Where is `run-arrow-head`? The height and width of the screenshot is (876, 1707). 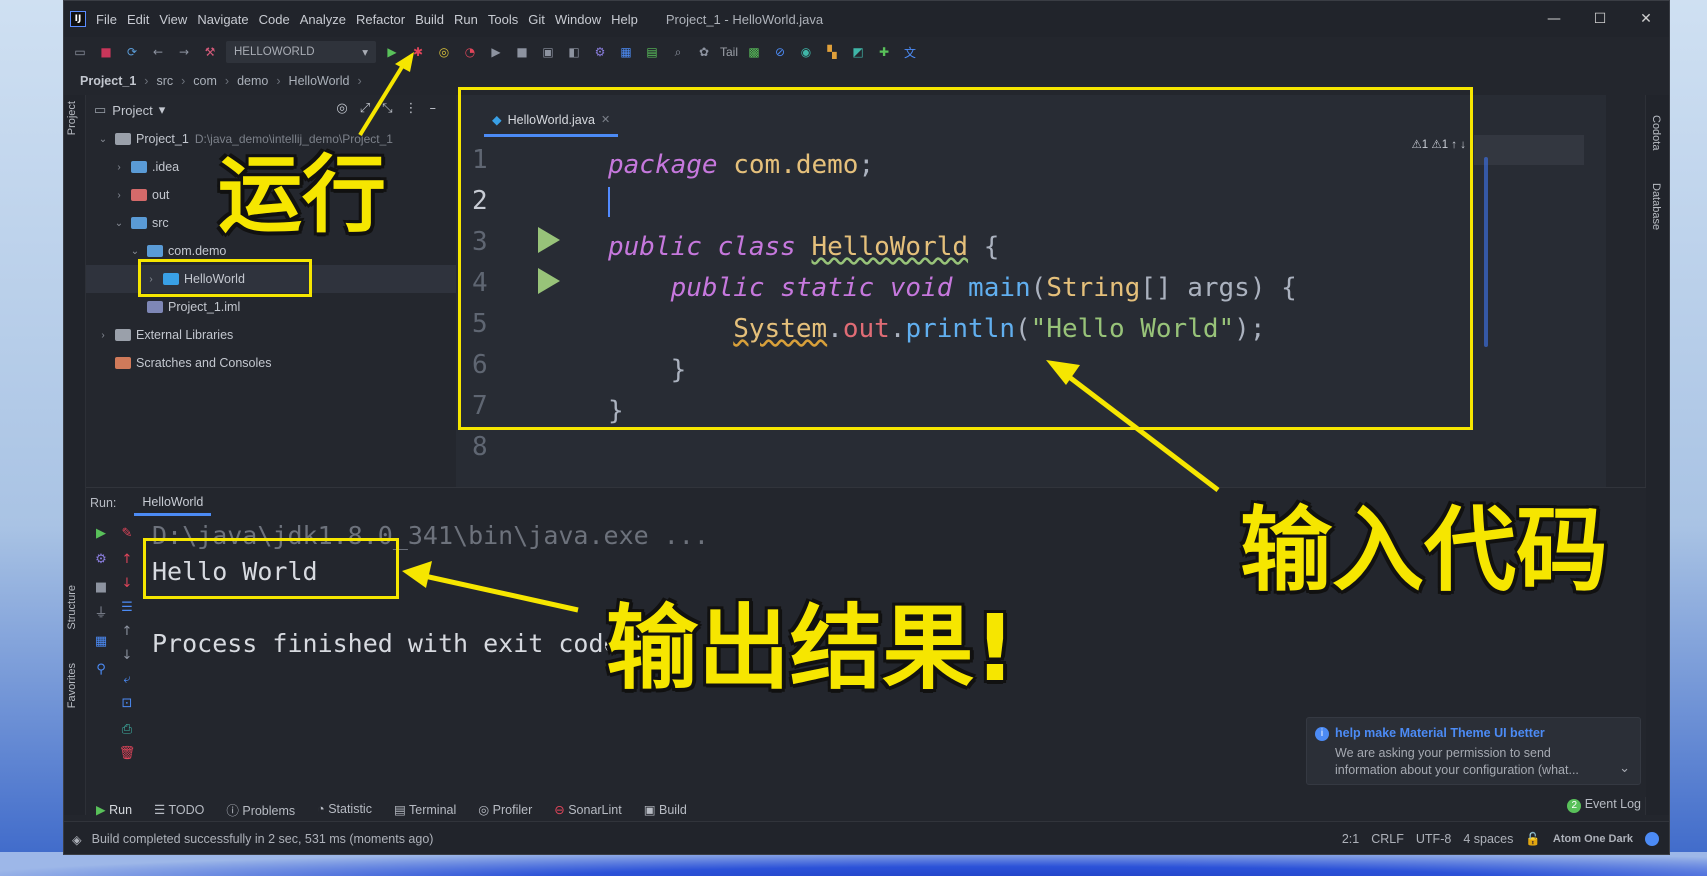 run-arrow-head is located at coordinates (404, 62).